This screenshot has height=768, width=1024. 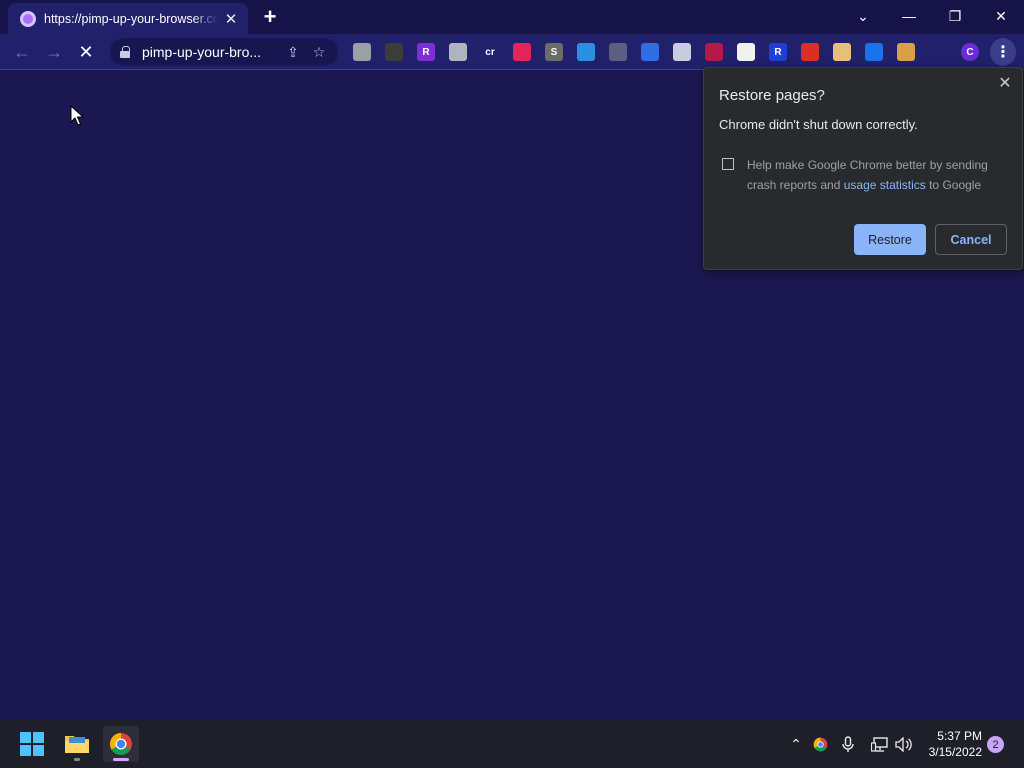 I want to click on file-explorer-button, so click(x=77, y=744).